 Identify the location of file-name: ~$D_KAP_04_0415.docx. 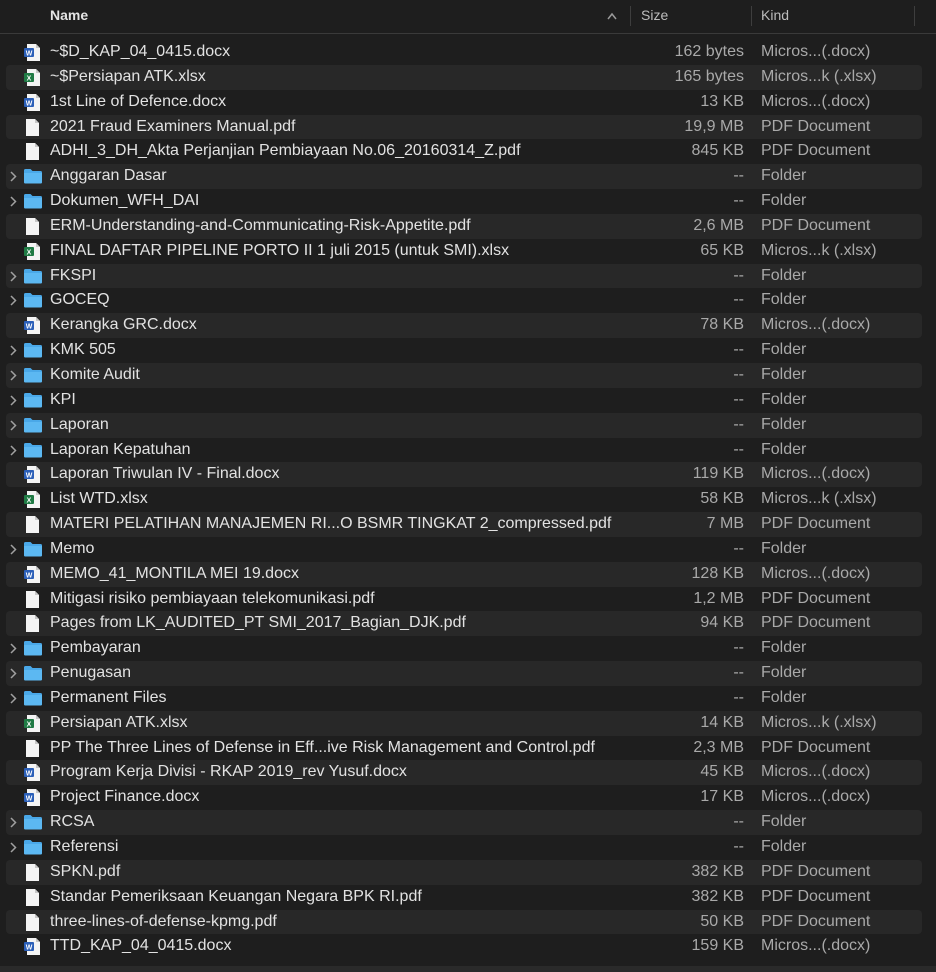
(140, 51).